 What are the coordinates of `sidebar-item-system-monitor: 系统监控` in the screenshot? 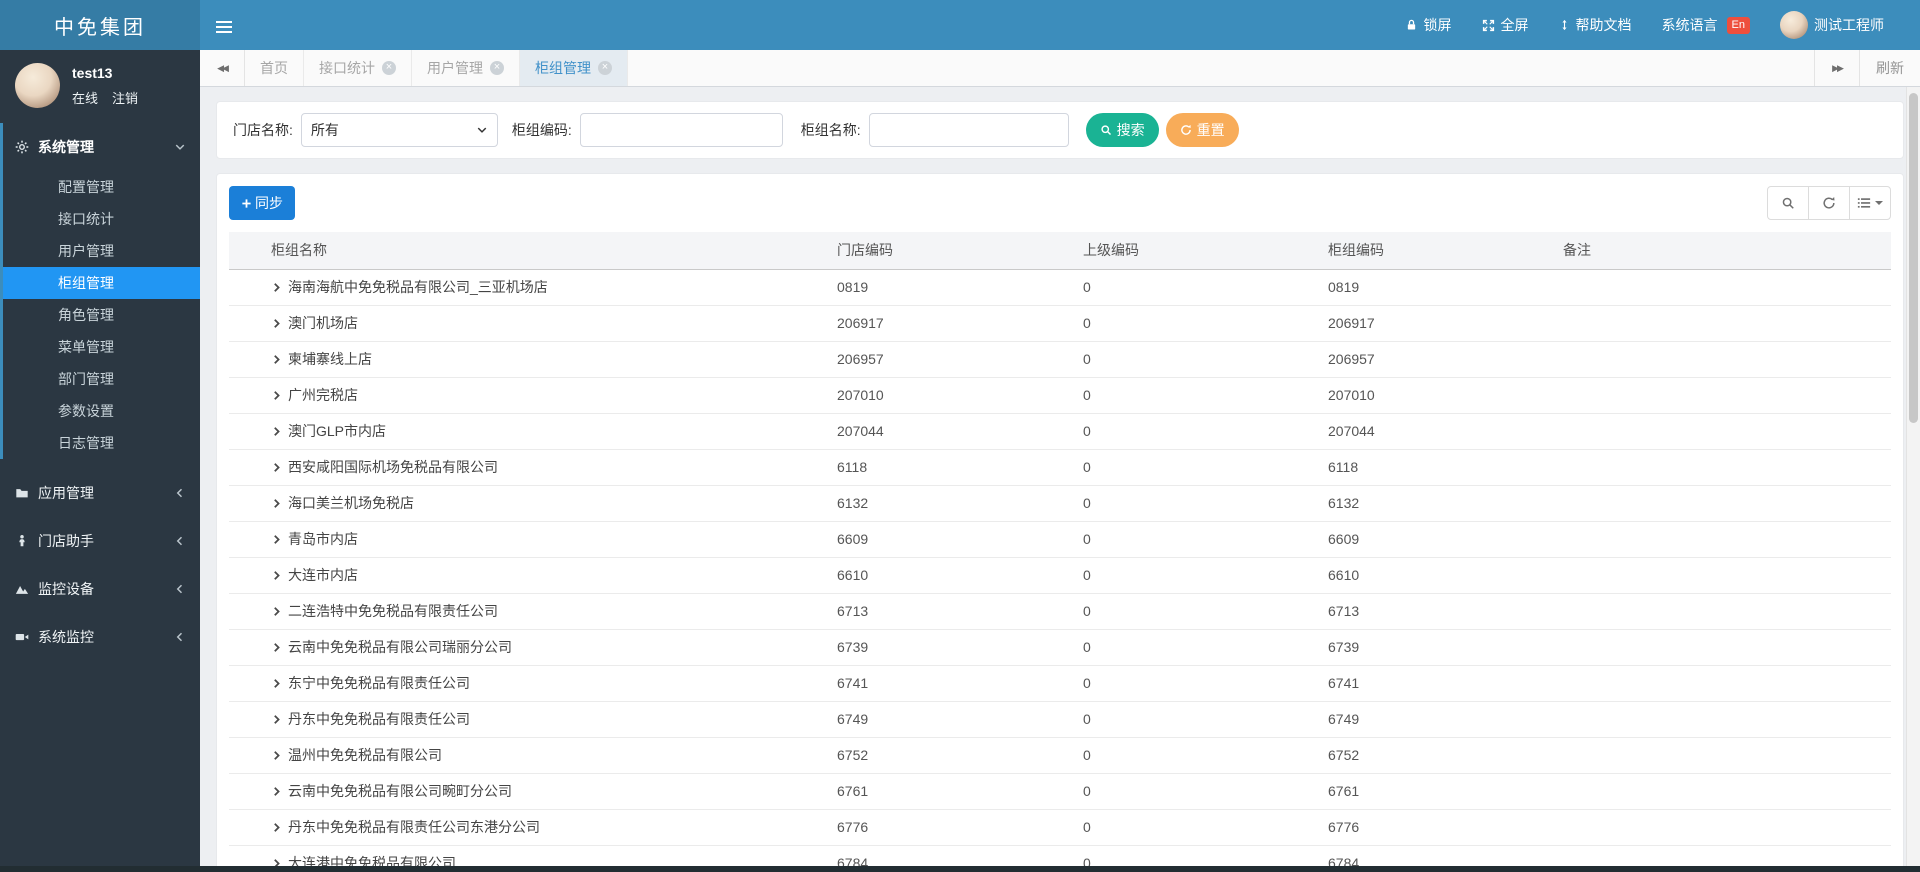 It's located at (101, 637).